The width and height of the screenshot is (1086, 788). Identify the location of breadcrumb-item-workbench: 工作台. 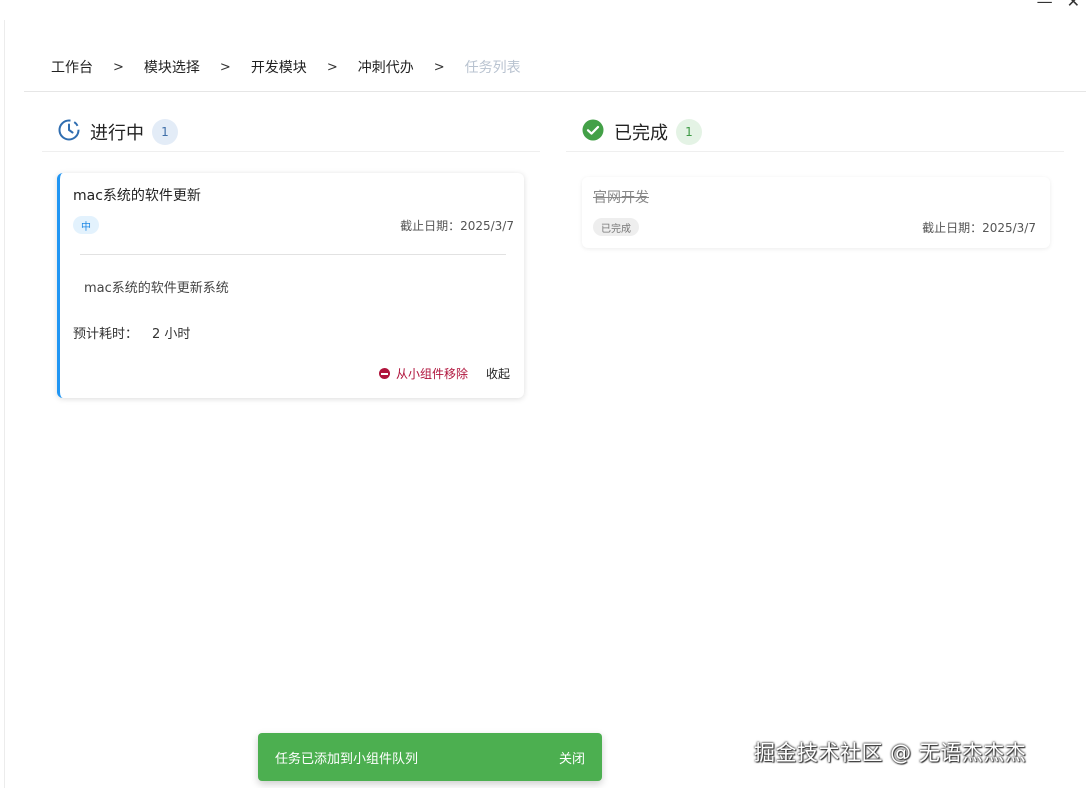
(72, 67).